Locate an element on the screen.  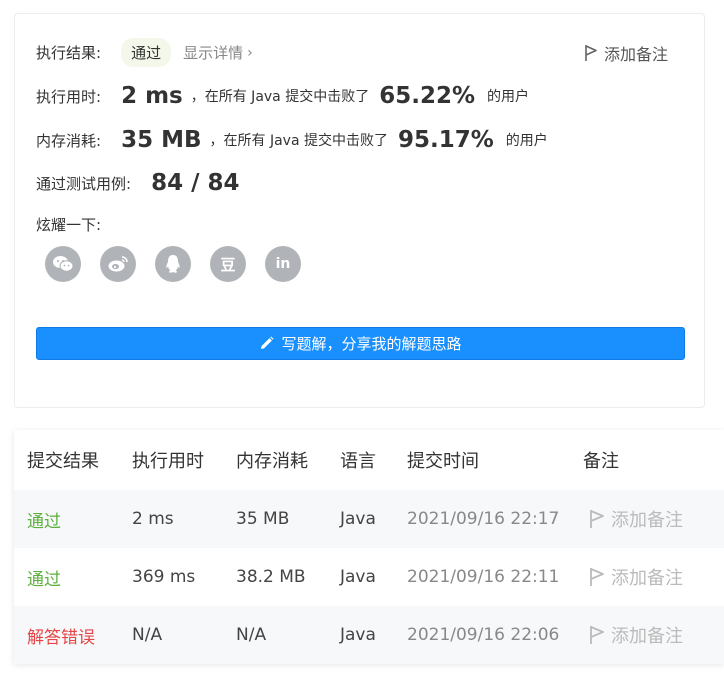
add-note-label: 添加备注 is located at coordinates (635, 54).